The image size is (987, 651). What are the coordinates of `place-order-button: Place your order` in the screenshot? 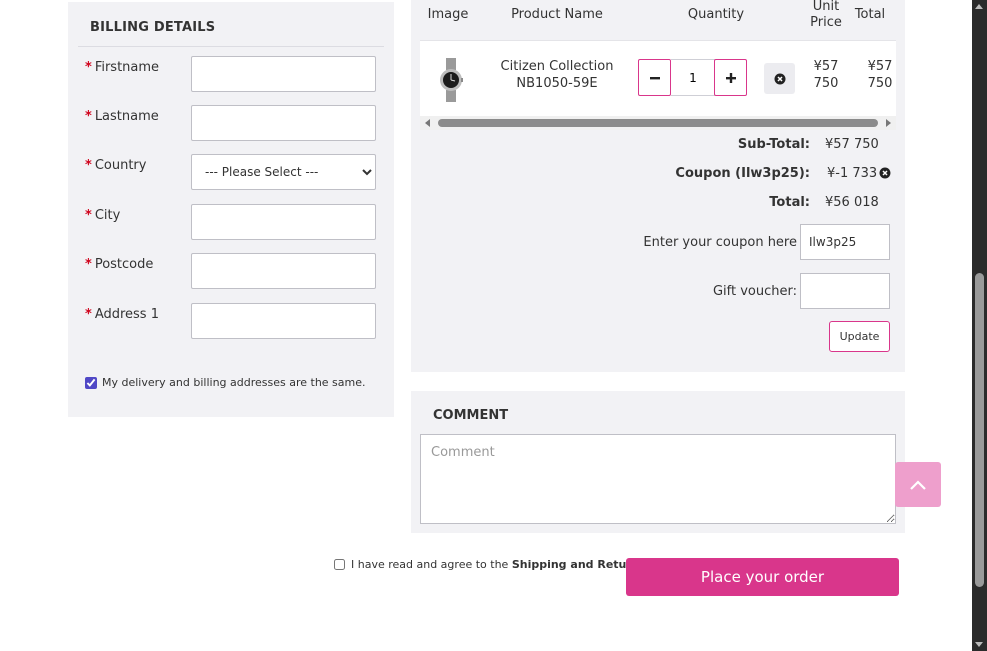 It's located at (762, 577).